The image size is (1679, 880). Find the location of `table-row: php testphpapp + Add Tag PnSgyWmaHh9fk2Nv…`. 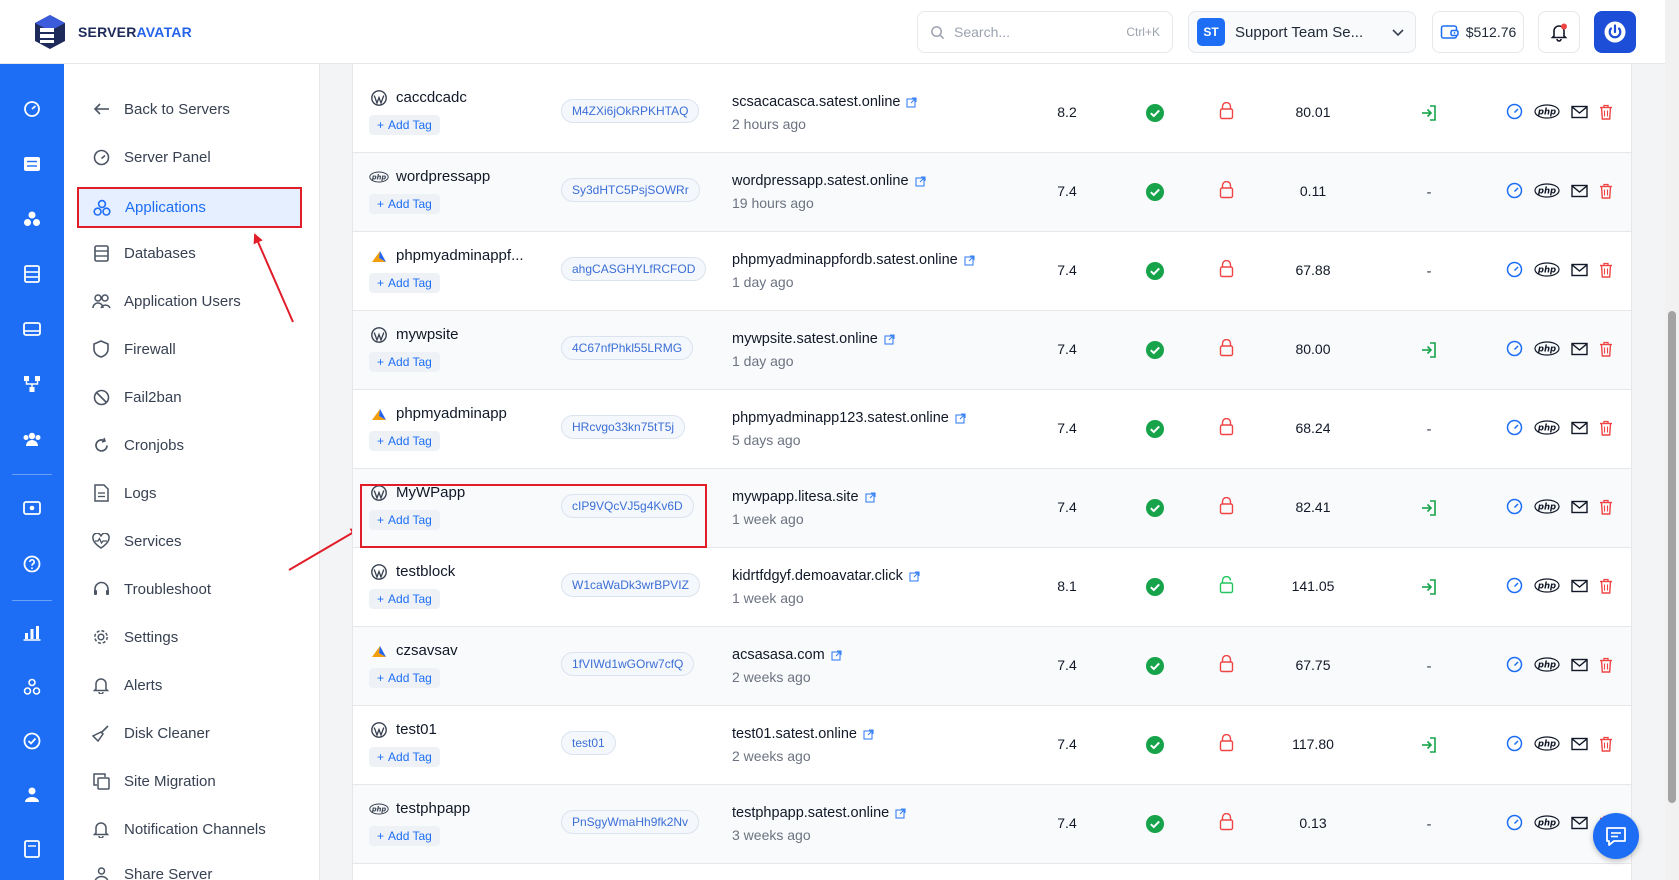

table-row: php testphpapp + Add Tag PnSgyWmaHh9fk2Nv… is located at coordinates (992, 824).